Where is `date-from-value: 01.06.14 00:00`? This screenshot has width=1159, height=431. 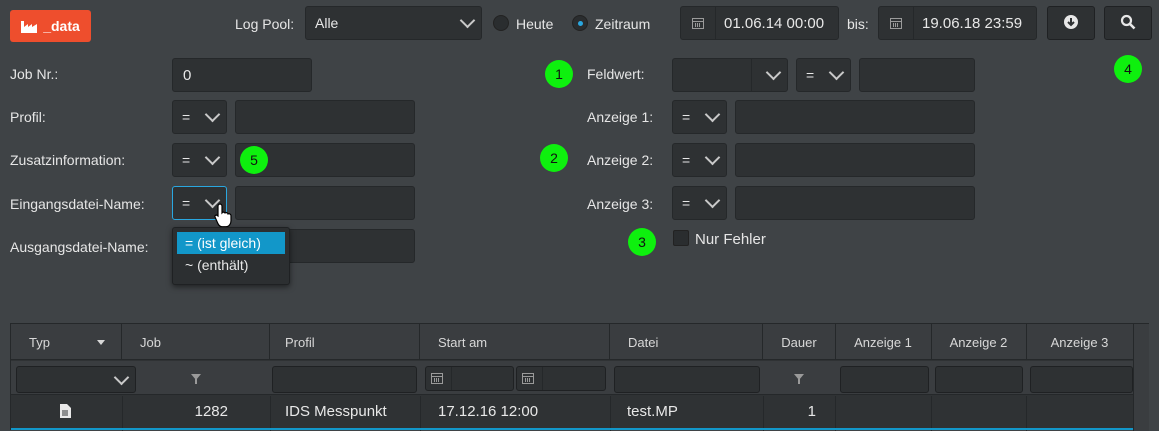
date-from-value: 01.06.14 00:00 is located at coordinates (774, 23).